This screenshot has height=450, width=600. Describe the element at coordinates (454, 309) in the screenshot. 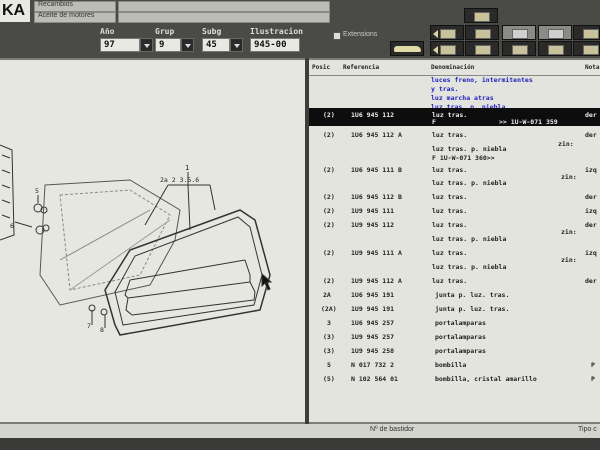

I see `table-row: (2A) 1U9 945 191 junta p. luz. tras.` at that location.